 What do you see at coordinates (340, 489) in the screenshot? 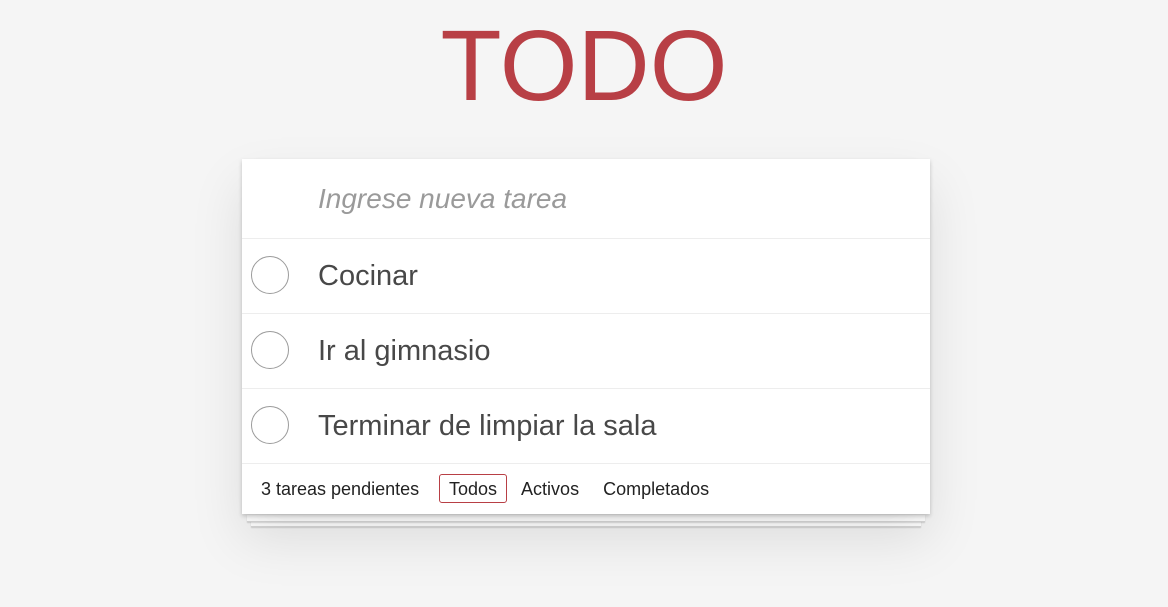
I see `pending-count: 3 tareas pendientes` at bounding box center [340, 489].